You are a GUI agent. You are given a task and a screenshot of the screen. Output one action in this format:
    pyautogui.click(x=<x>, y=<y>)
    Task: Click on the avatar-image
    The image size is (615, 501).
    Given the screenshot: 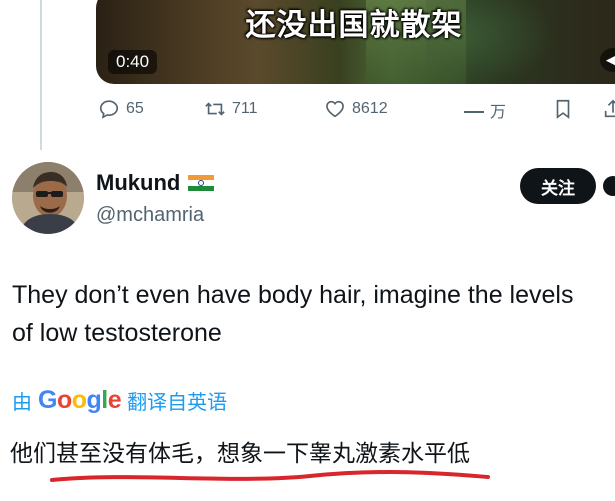 What is the action you would take?
    pyautogui.click(x=48, y=198)
    